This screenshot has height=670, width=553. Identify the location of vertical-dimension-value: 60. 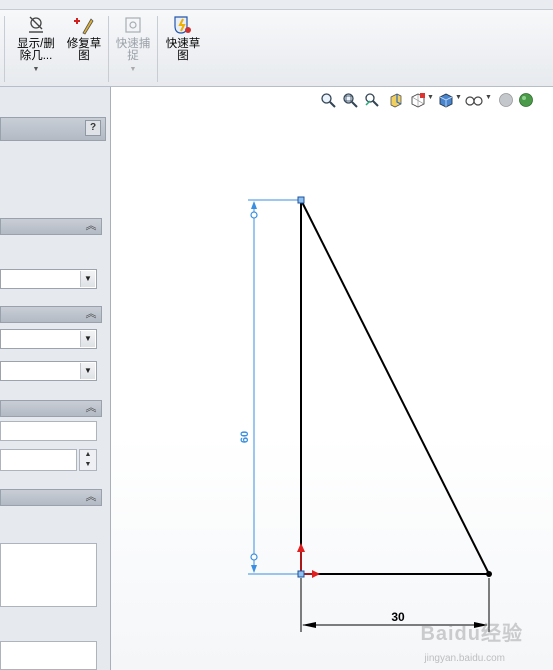
(245, 437).